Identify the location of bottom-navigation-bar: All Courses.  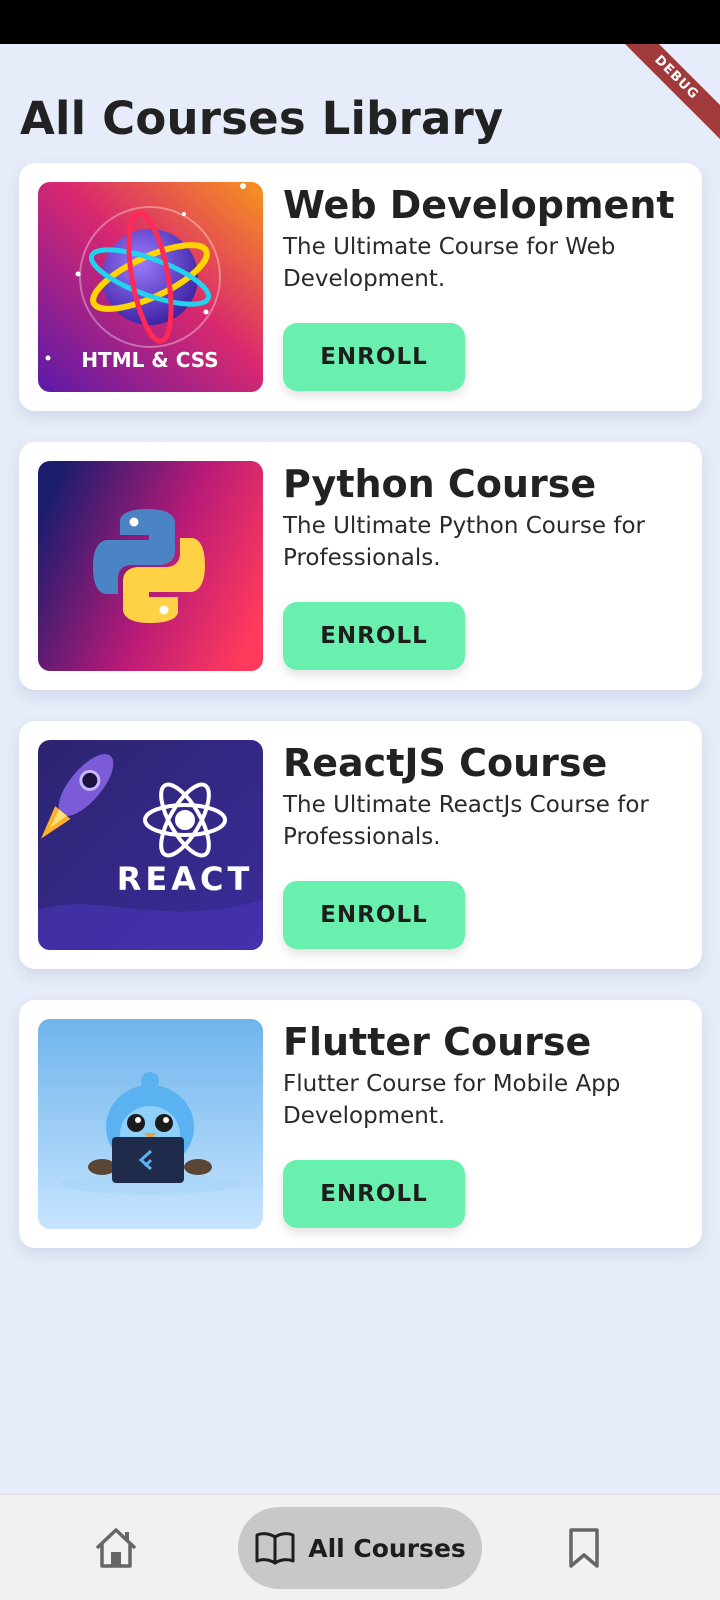
(360, 1547).